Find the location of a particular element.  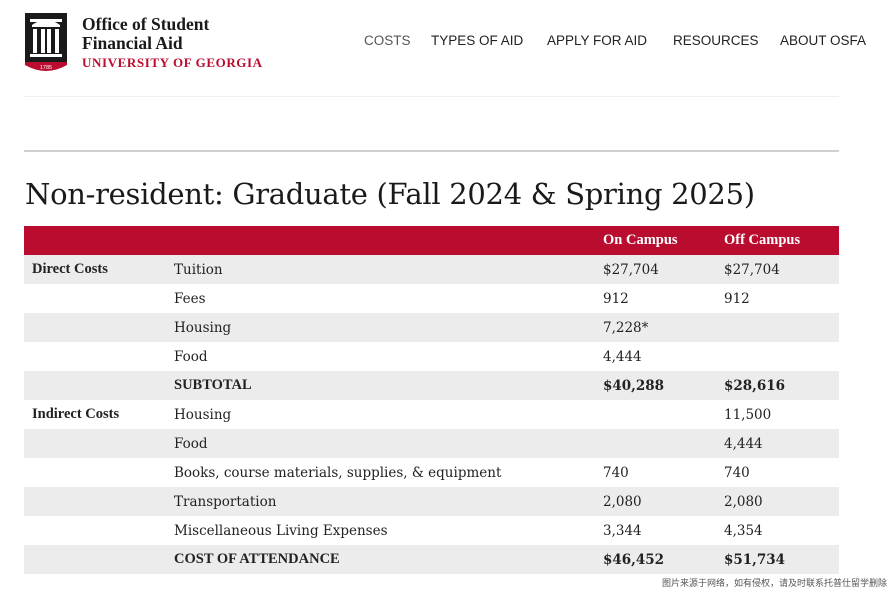

subtotal-on-campus: $40,288 is located at coordinates (634, 385).